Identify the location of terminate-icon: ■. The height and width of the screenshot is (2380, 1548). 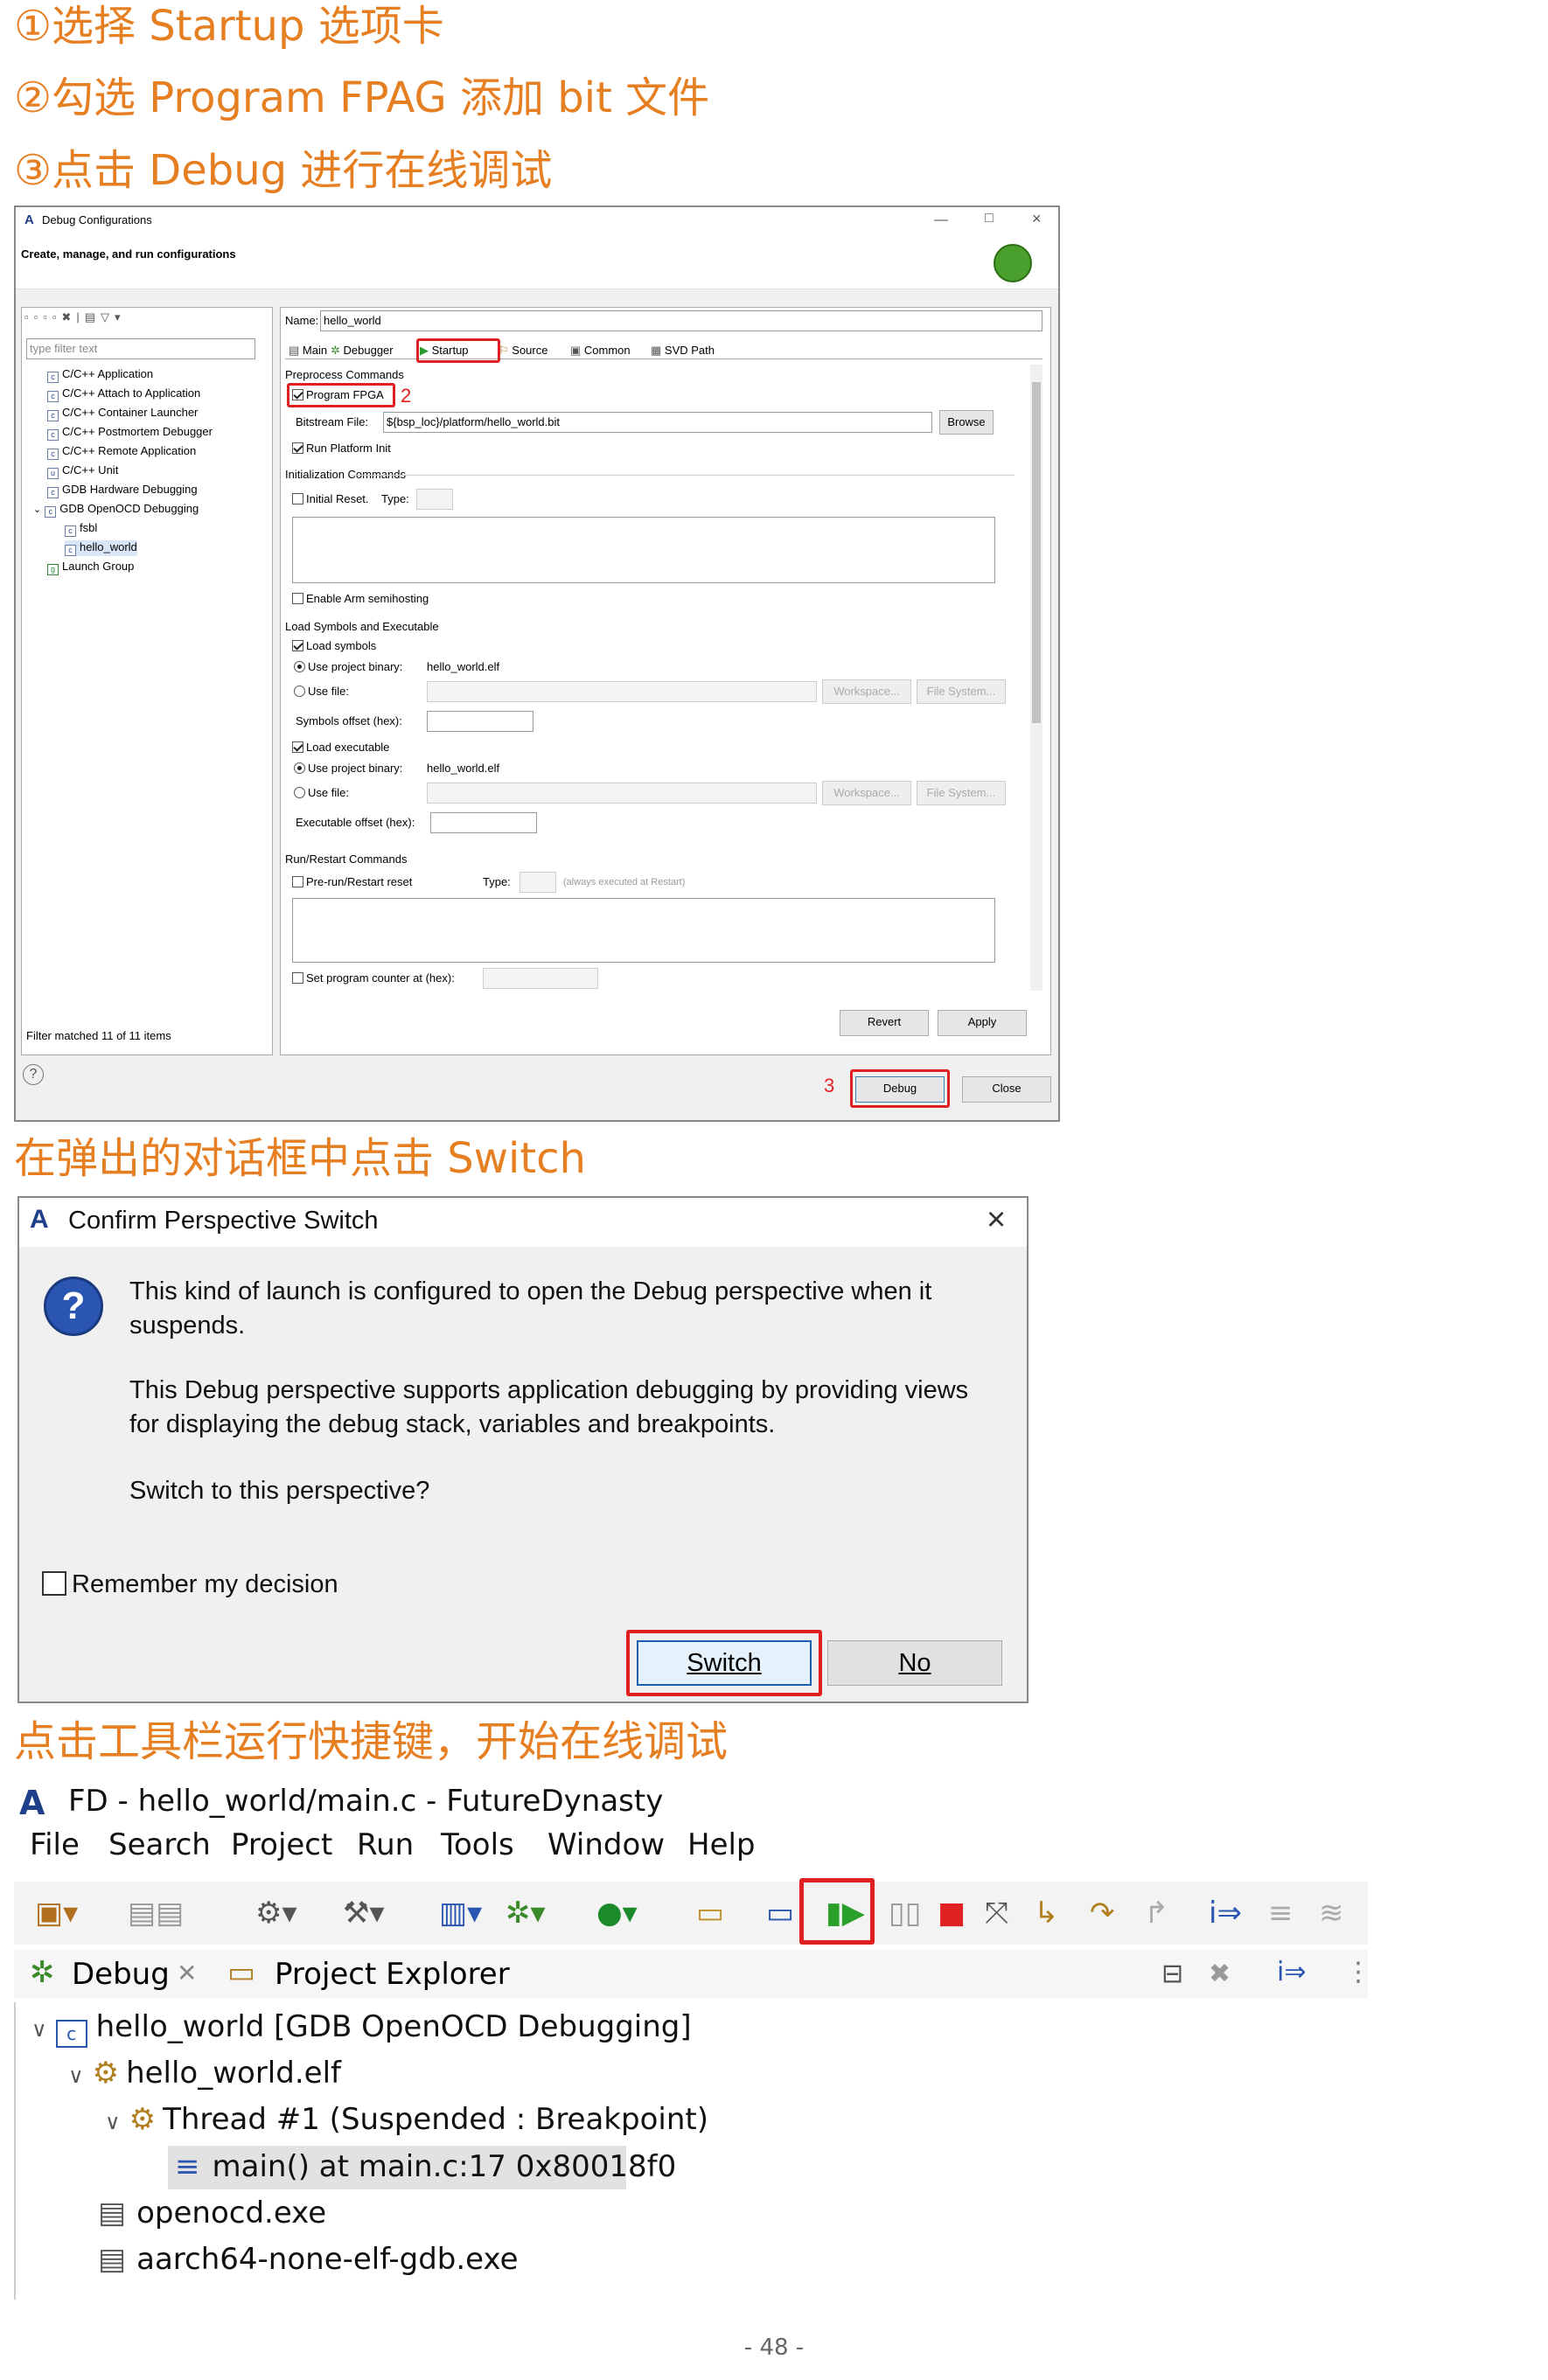
(952, 1913).